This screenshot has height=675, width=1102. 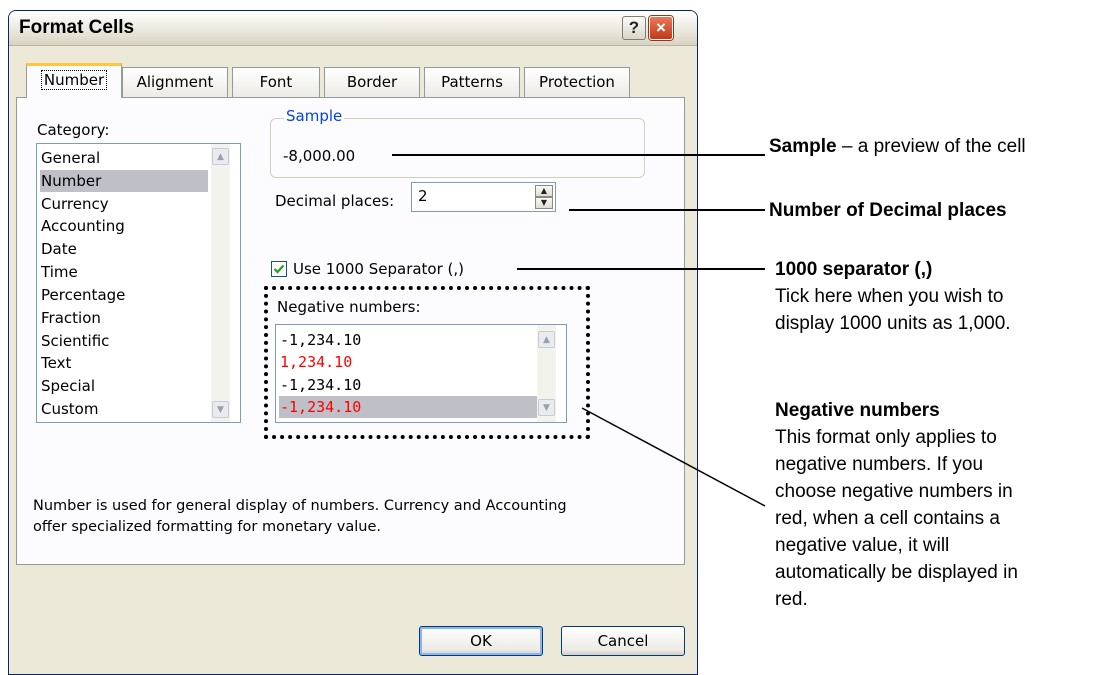 I want to click on annotation-negative-line-6: automatically be displayed in, so click(x=896, y=572).